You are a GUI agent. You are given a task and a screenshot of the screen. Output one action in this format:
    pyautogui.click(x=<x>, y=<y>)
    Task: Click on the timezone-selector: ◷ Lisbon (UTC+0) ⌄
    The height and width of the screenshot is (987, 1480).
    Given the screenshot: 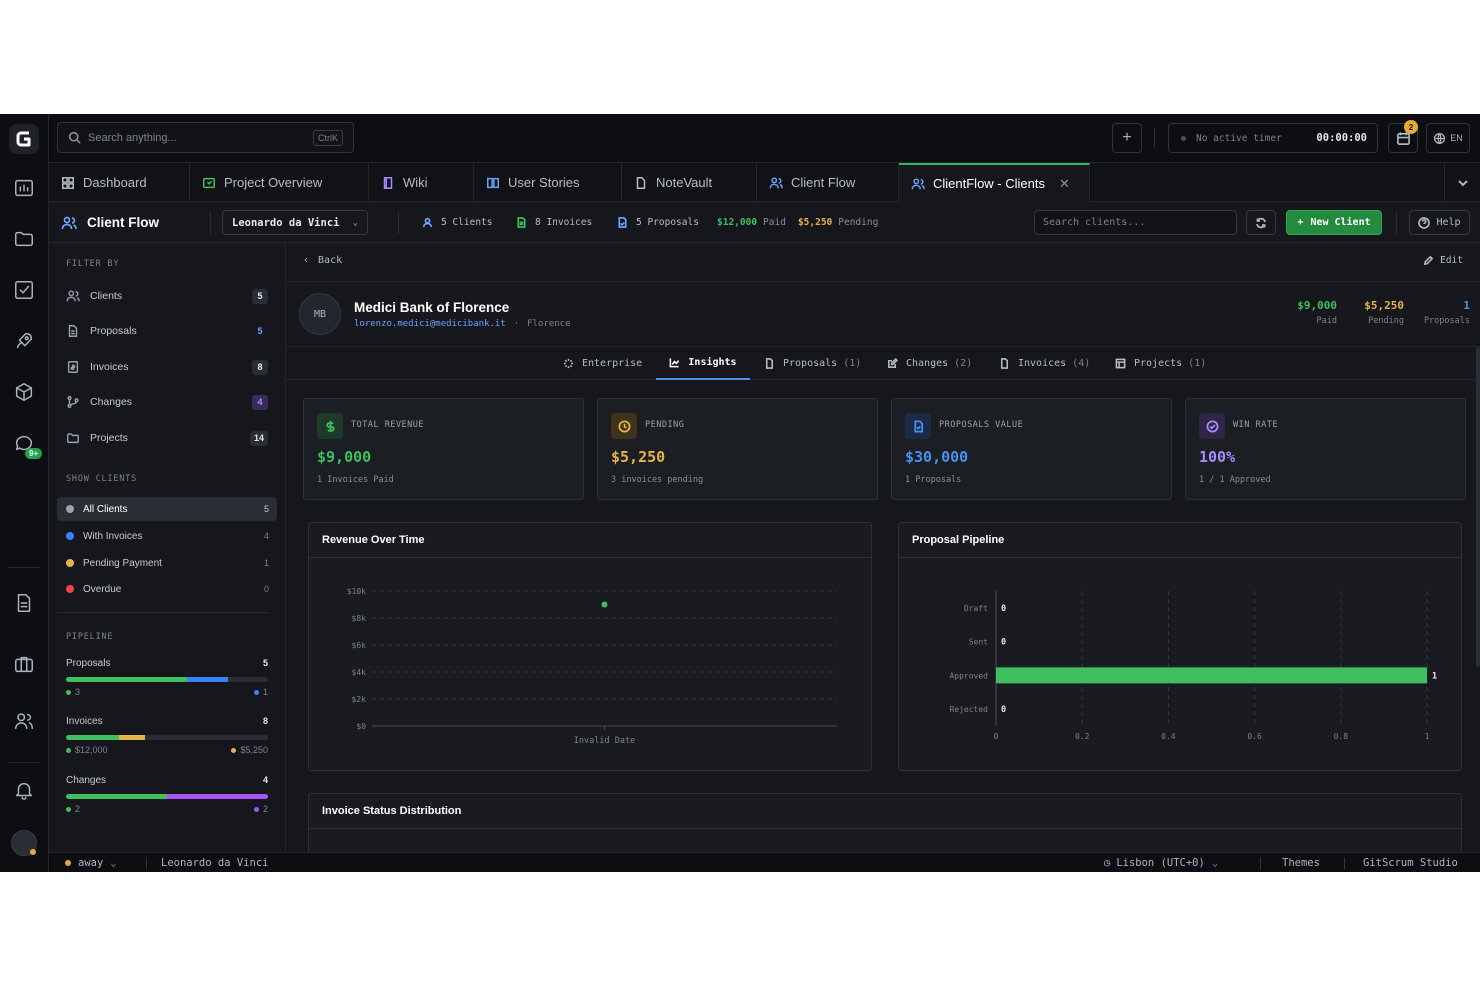 What is the action you would take?
    pyautogui.click(x=1161, y=862)
    